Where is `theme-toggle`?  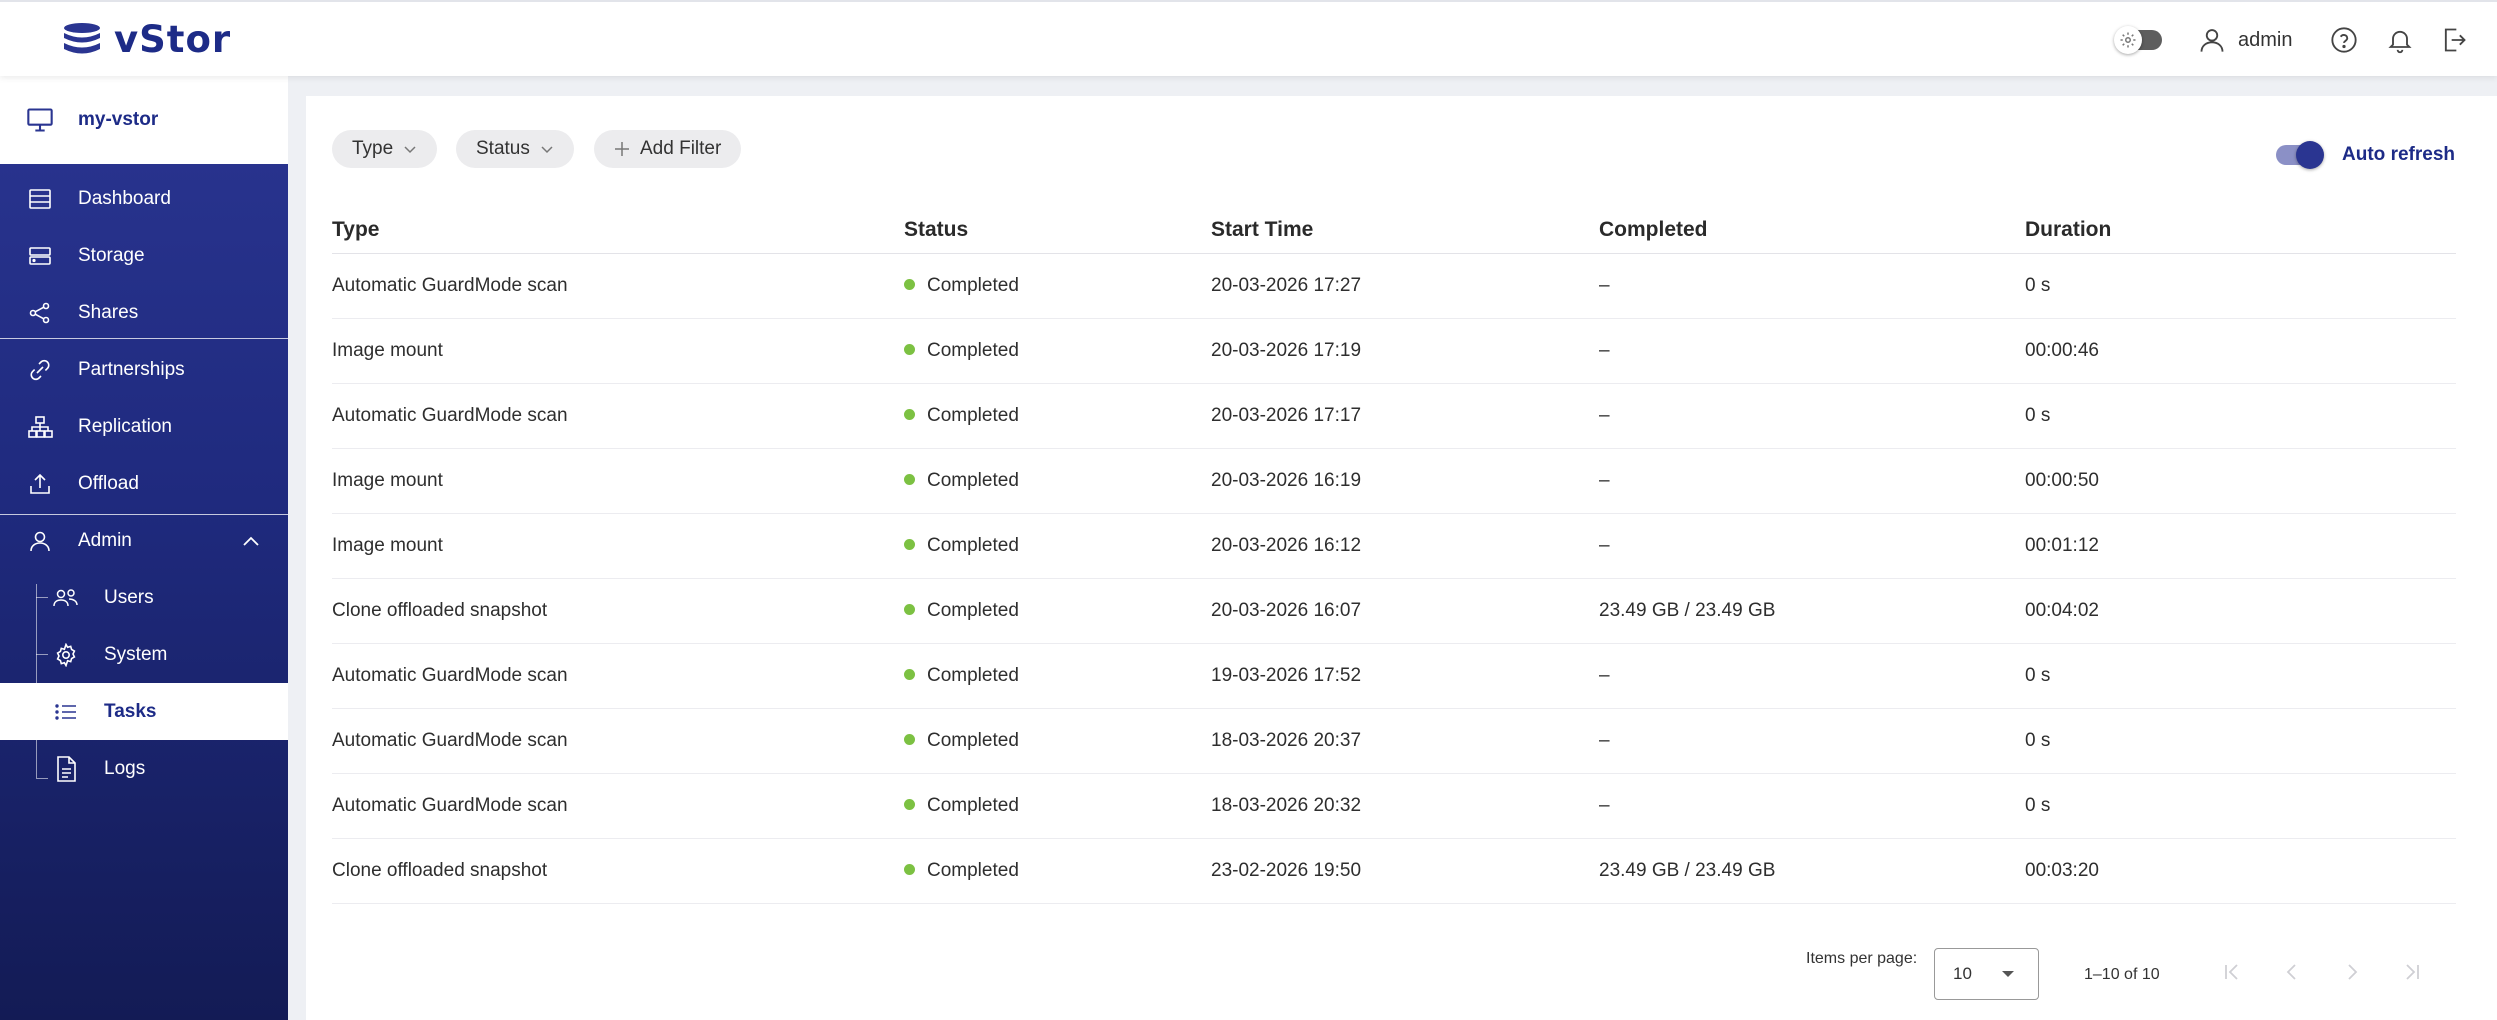 theme-toggle is located at coordinates (2138, 40).